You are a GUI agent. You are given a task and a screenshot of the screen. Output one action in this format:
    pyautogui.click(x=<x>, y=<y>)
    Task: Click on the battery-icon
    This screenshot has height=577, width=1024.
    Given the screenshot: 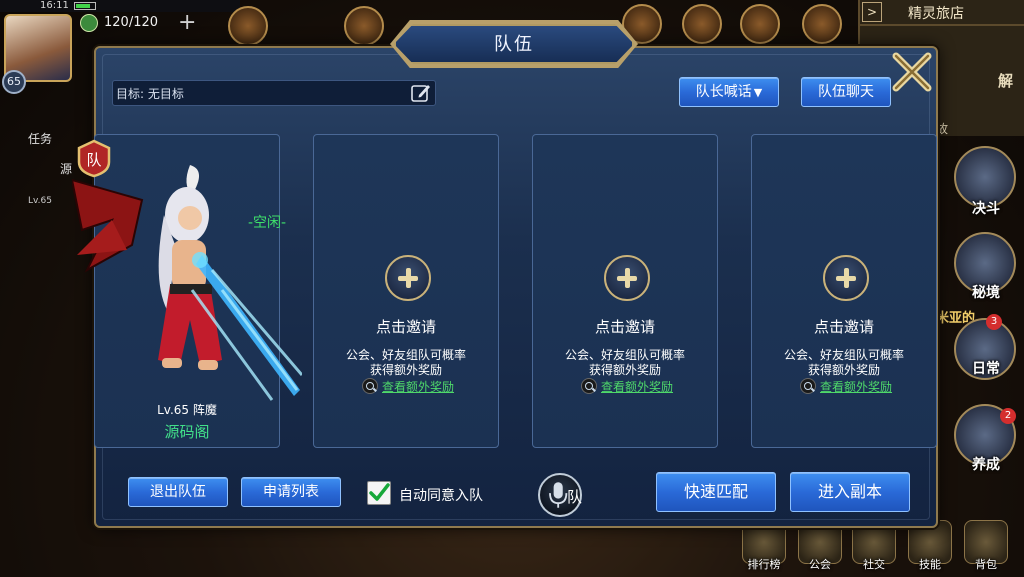 What is the action you would take?
    pyautogui.click(x=85, y=6)
    